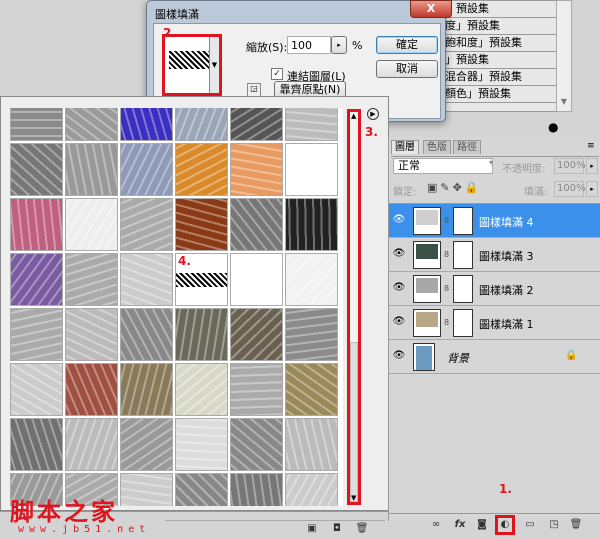 This screenshot has width=600, height=539. Describe the element at coordinates (467, 147) in the screenshot. I see `tab-paths: 路徑` at that location.